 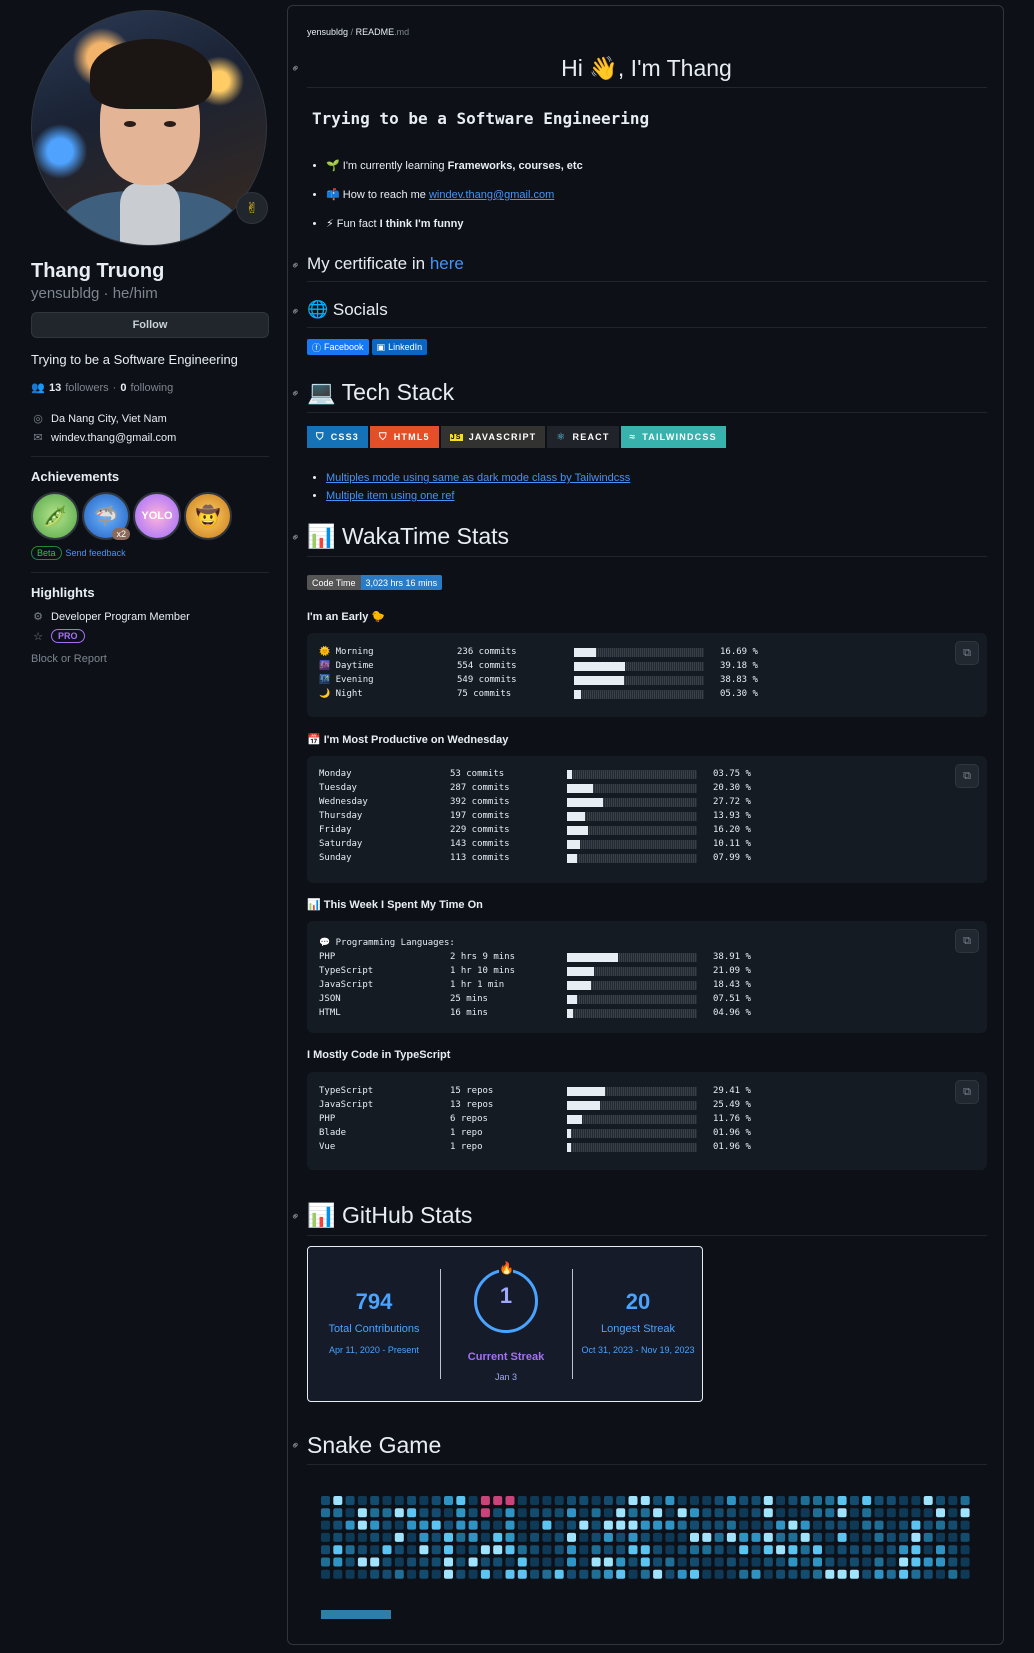 What do you see at coordinates (208, 516) in the screenshot?
I see `achievement-cowboy-icon: 🤠` at bounding box center [208, 516].